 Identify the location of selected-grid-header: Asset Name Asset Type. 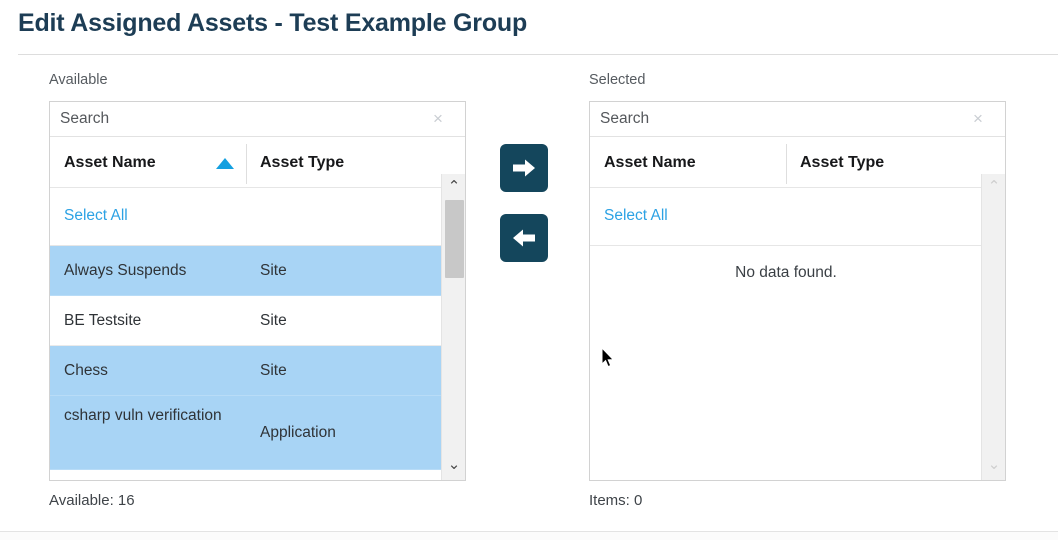
(786, 163).